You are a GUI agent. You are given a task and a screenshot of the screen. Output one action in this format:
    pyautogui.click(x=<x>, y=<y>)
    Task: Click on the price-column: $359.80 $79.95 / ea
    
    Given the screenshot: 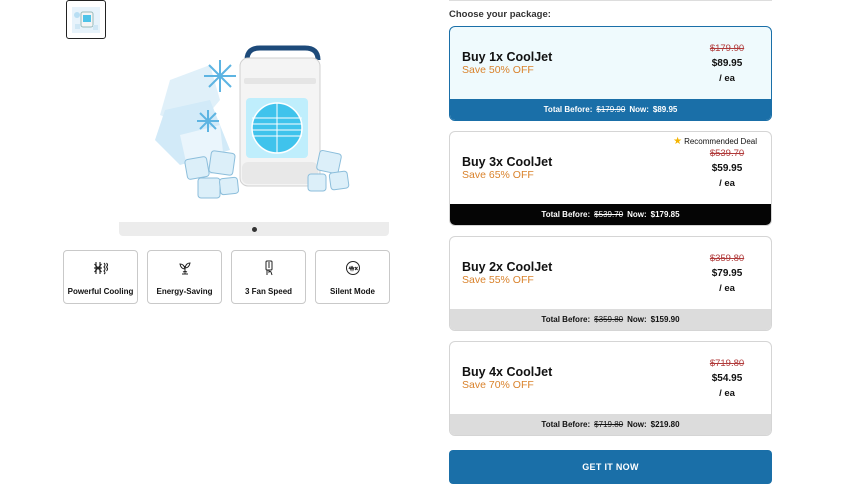 What is the action you would take?
    pyautogui.click(x=727, y=273)
    